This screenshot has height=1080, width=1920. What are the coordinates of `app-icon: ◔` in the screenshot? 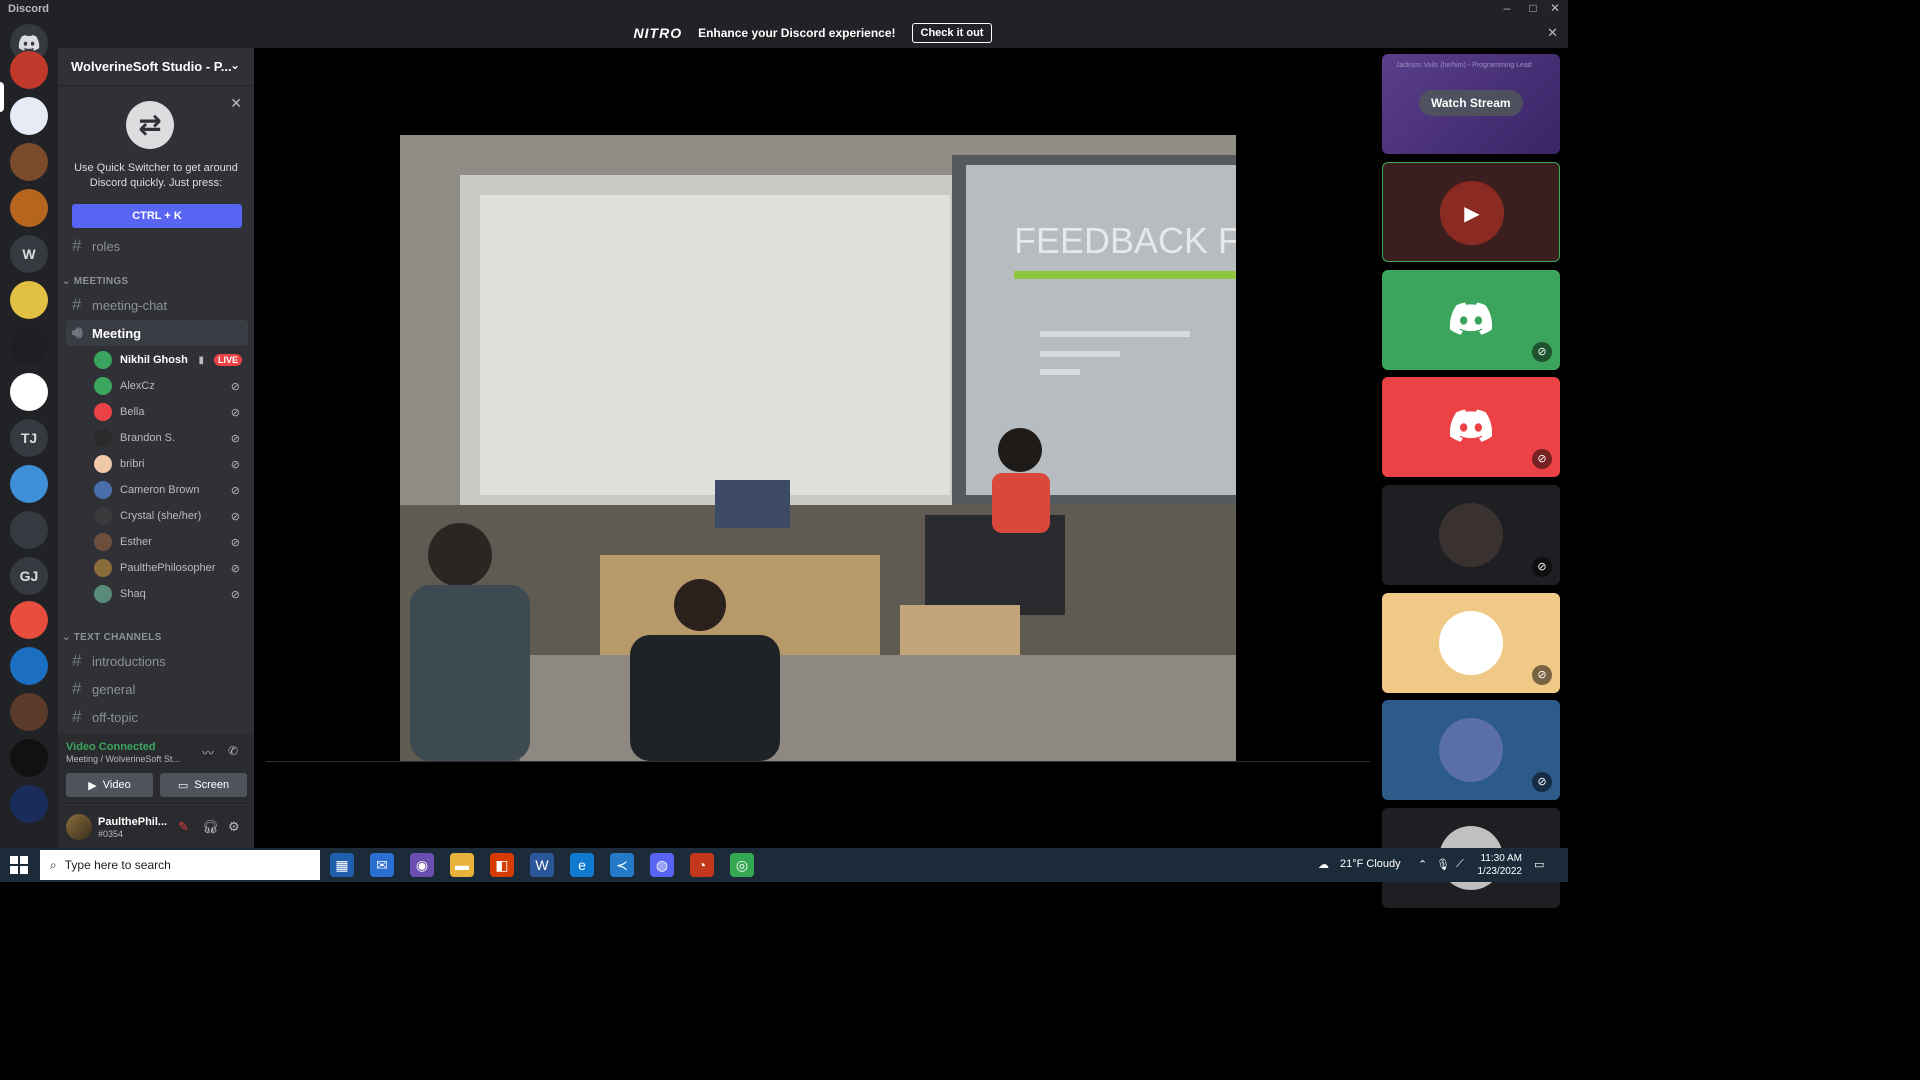 It's located at (702, 865).